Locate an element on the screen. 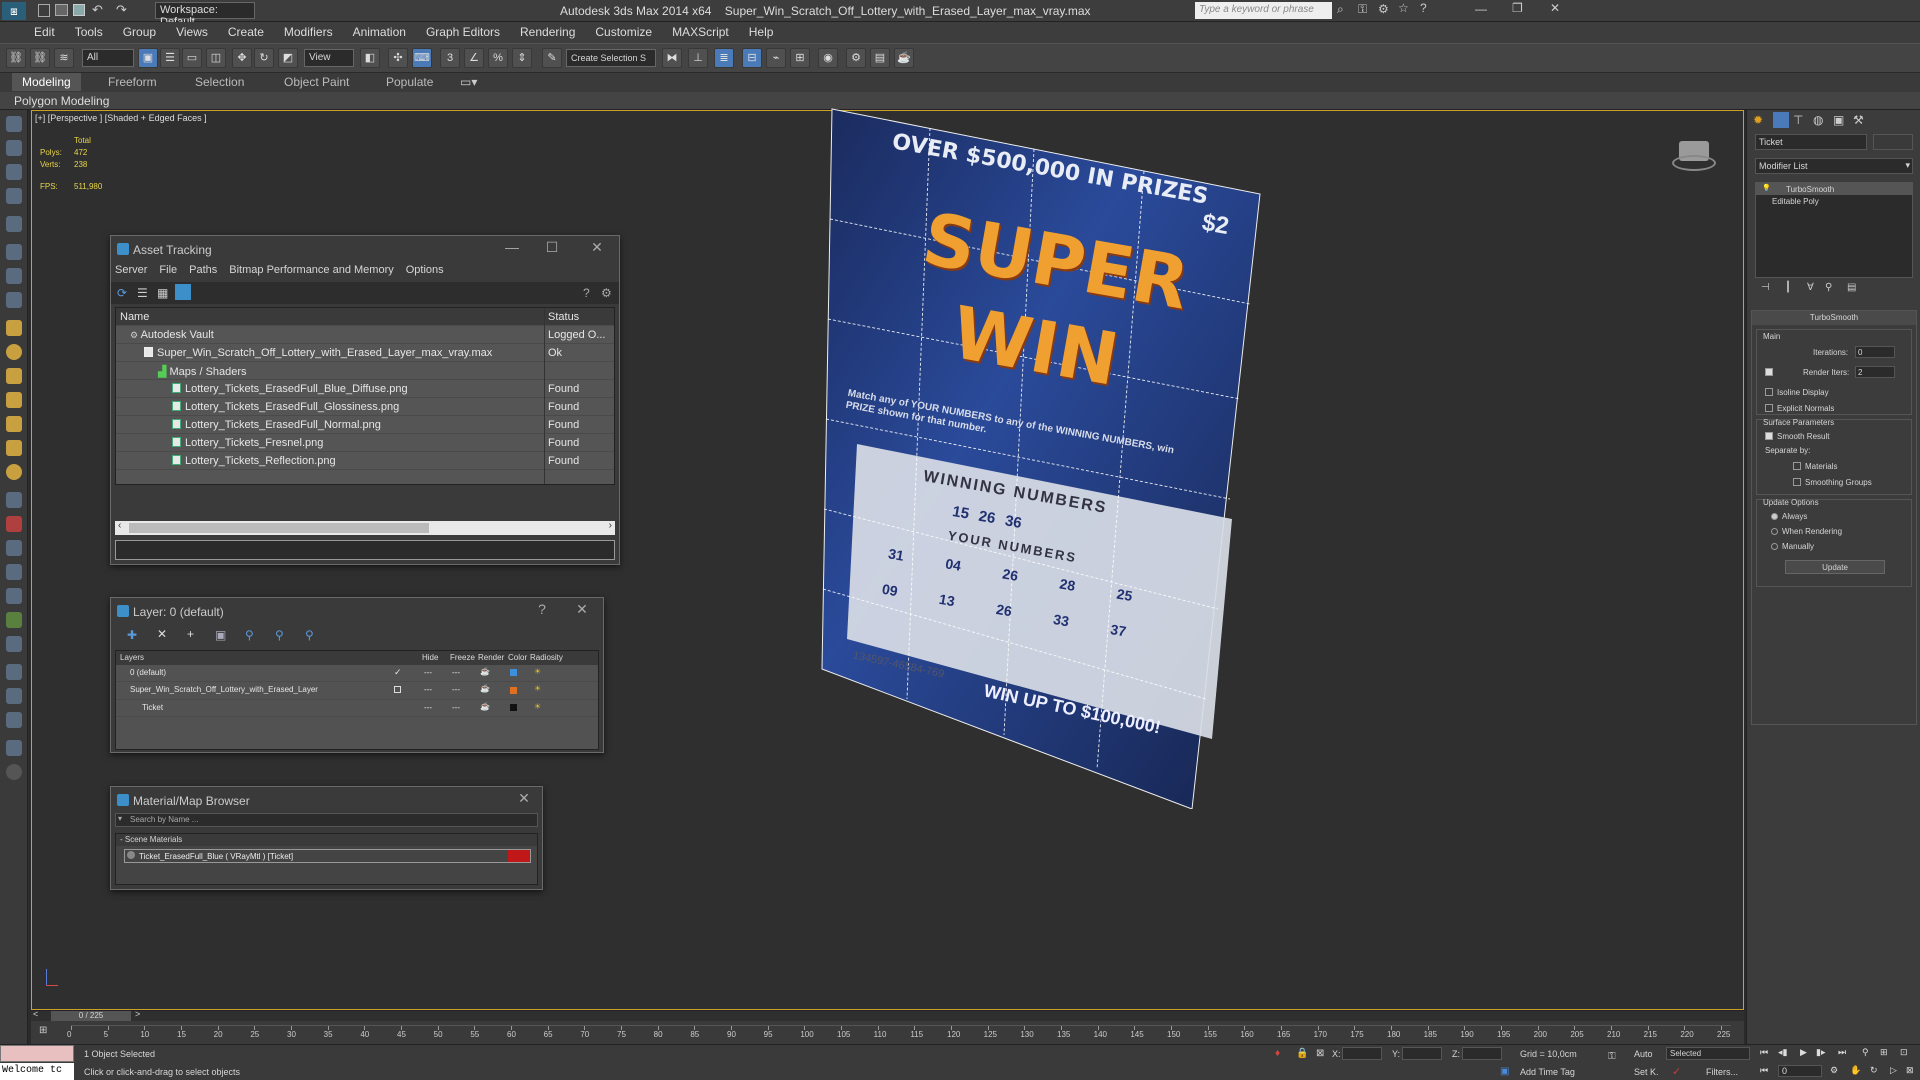 The width and height of the screenshot is (1920, 1080). menu-edit: Edit is located at coordinates (44, 30).